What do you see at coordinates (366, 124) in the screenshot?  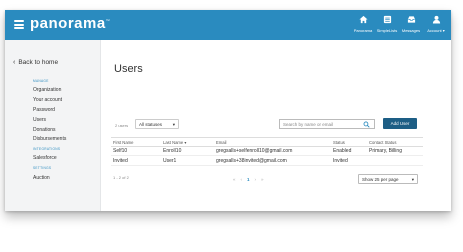 I see `search-icon` at bounding box center [366, 124].